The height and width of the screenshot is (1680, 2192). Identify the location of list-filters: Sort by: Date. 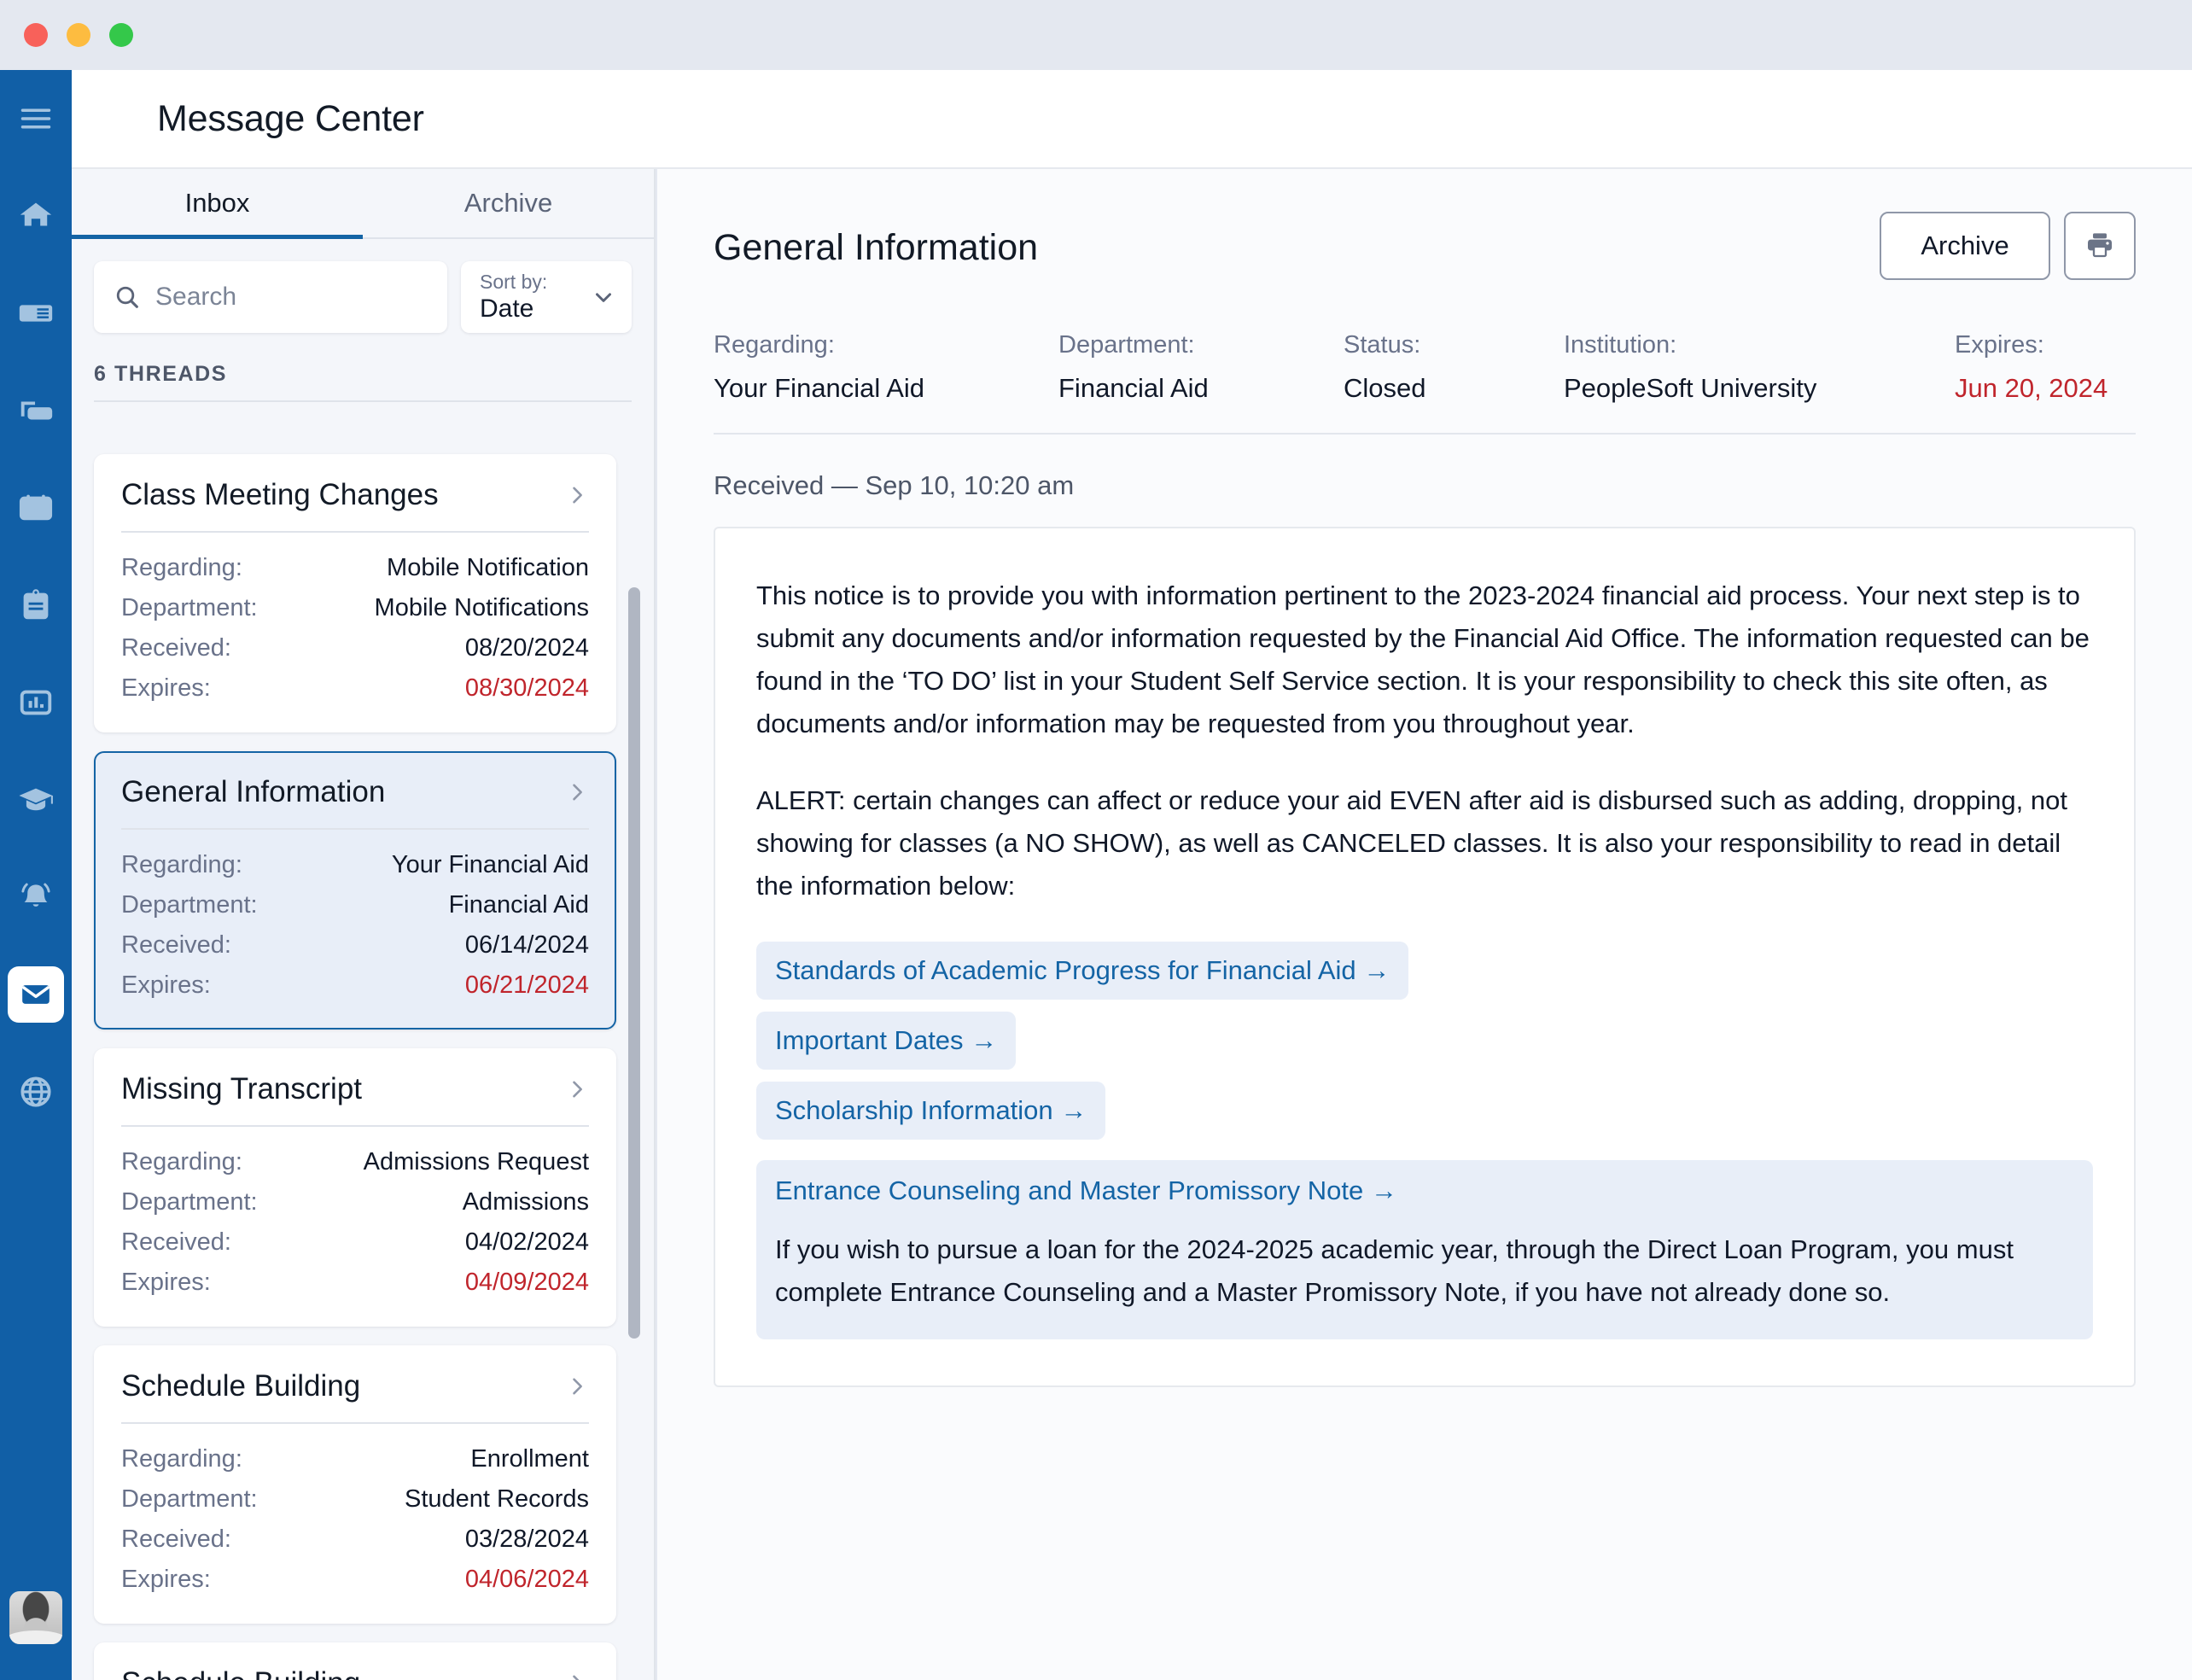
(363, 286).